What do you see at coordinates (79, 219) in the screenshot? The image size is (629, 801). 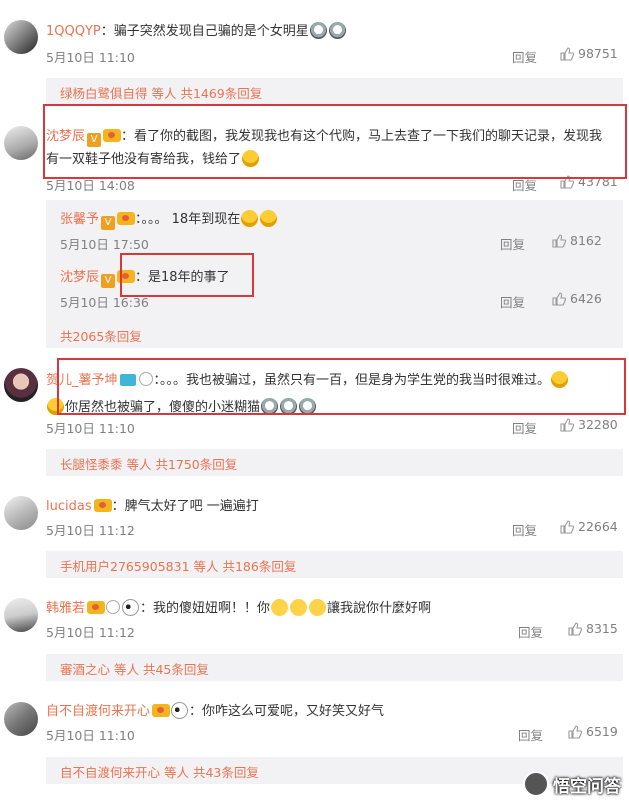 I see `username: 张馨予` at bounding box center [79, 219].